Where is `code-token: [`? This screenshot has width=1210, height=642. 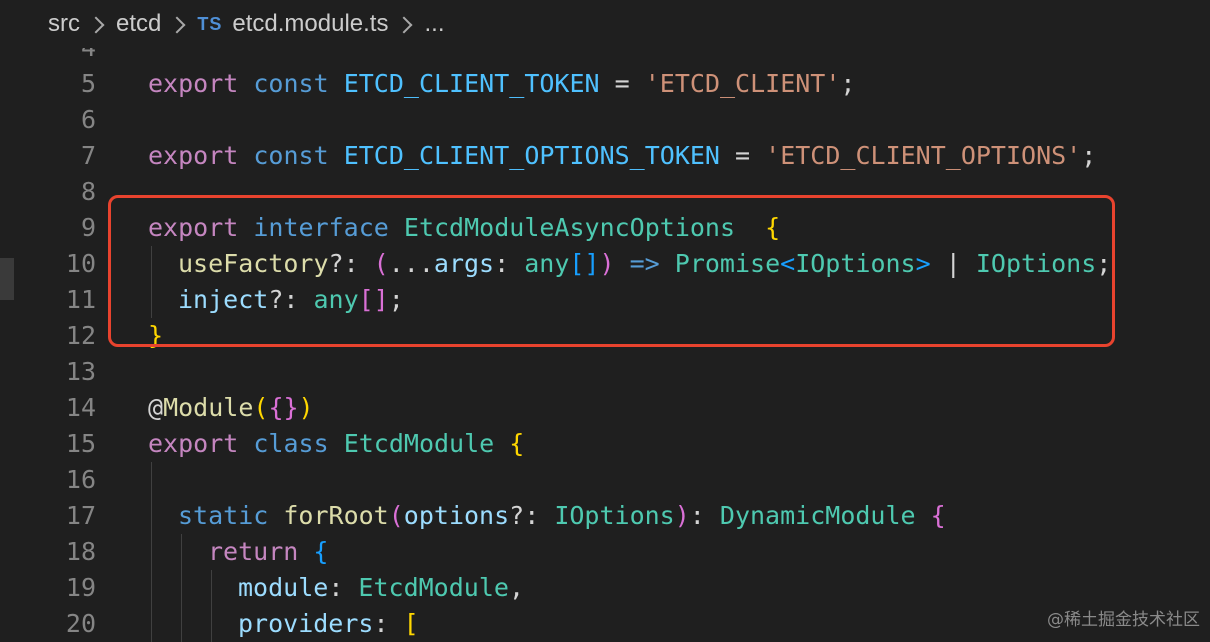
code-token: [ is located at coordinates (411, 623).